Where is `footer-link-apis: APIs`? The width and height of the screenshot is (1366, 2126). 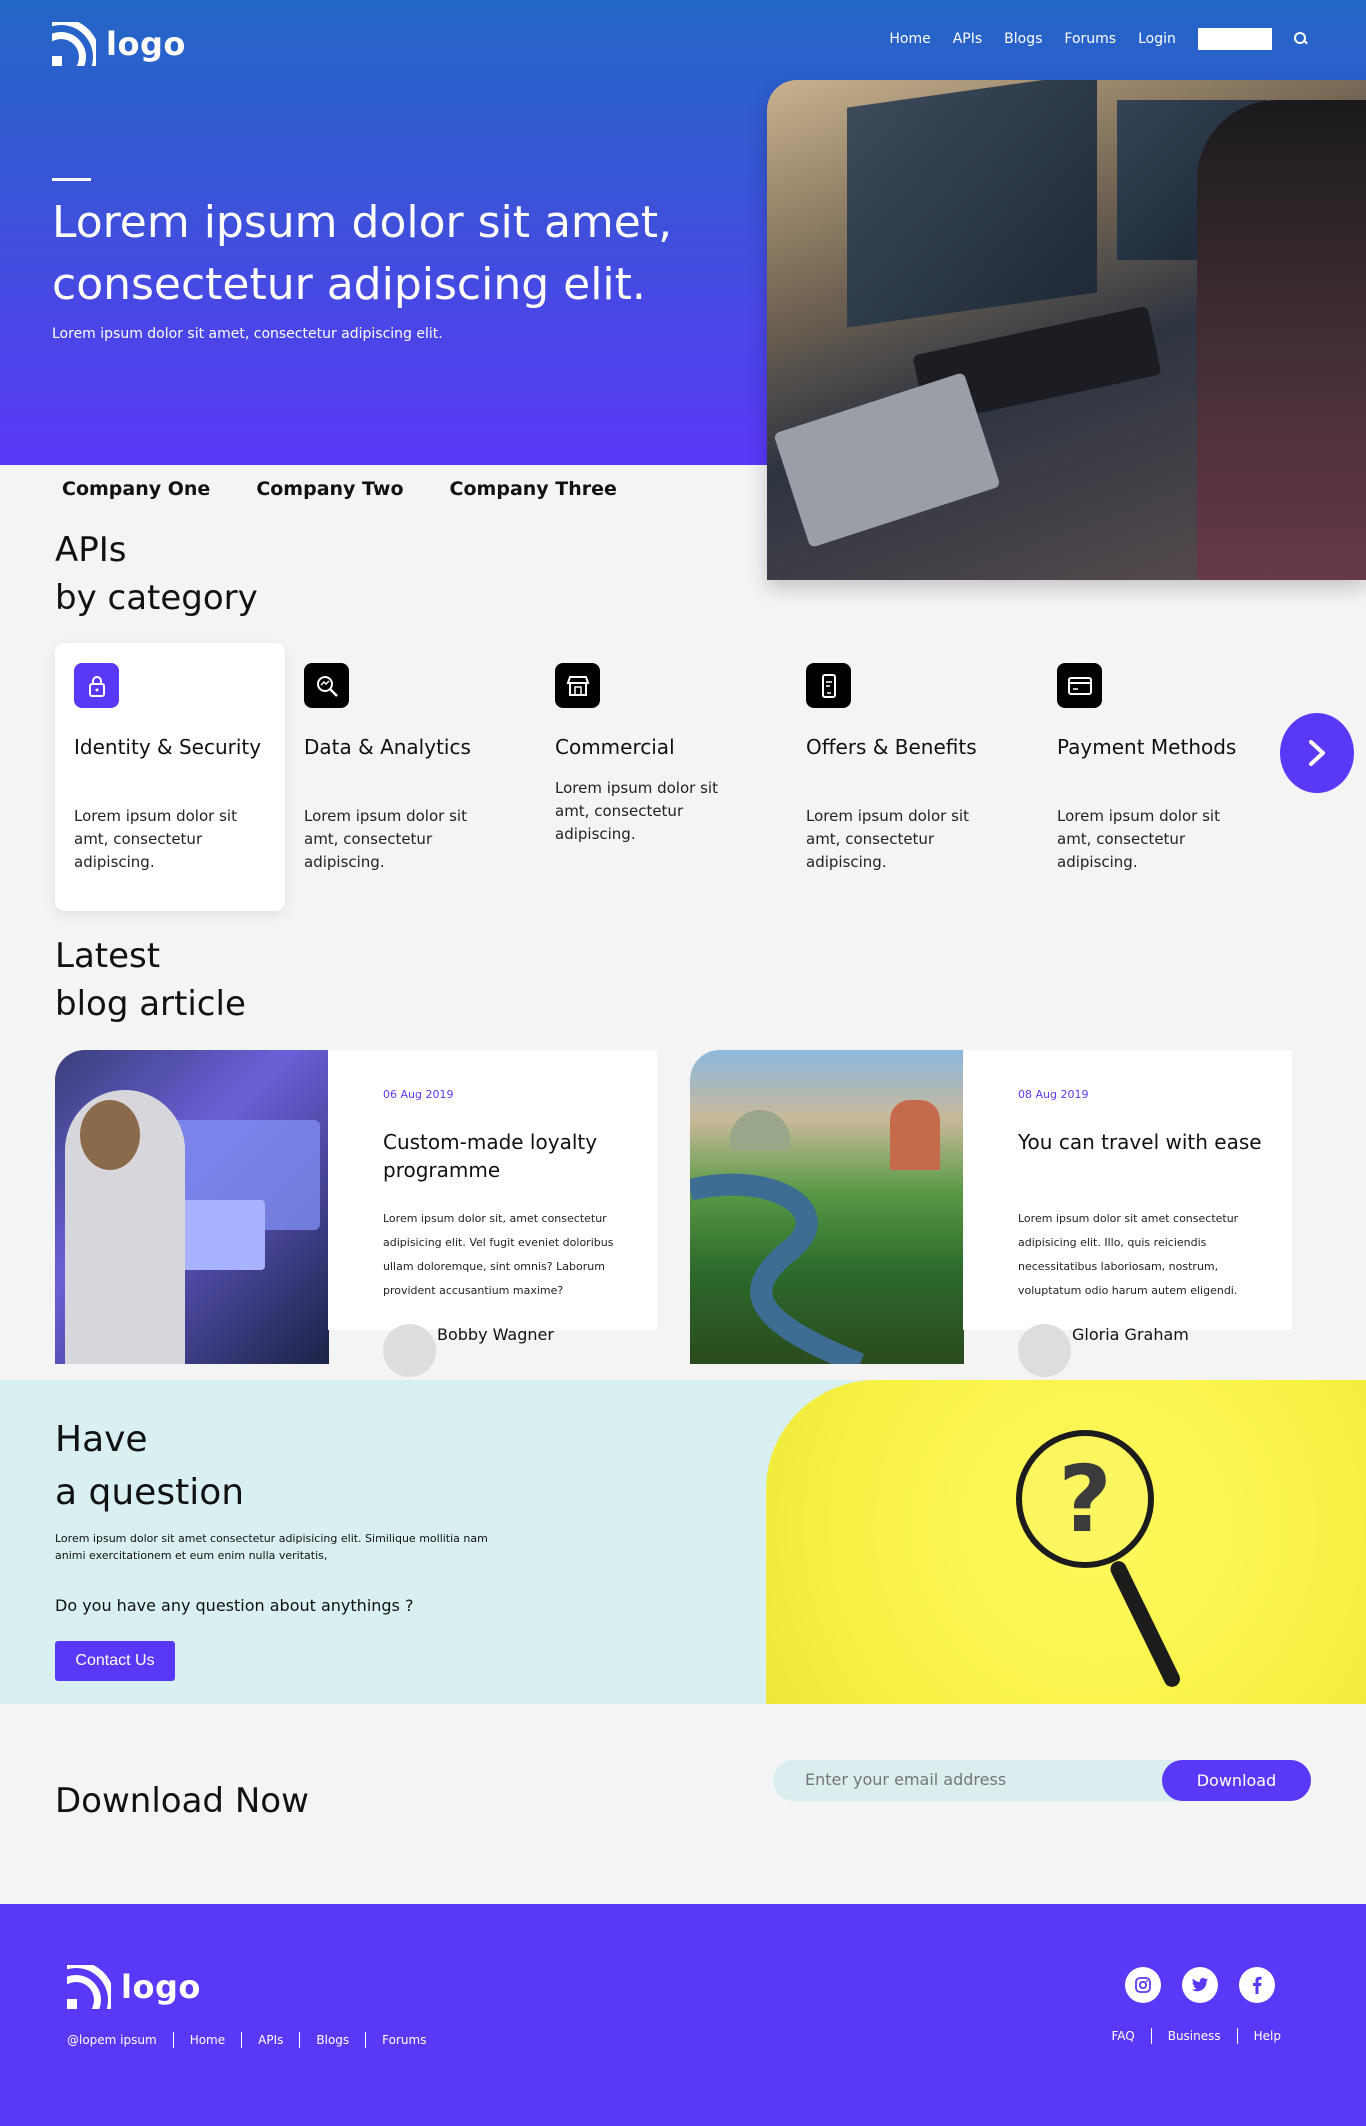
footer-link-apis: APIs is located at coordinates (270, 2040).